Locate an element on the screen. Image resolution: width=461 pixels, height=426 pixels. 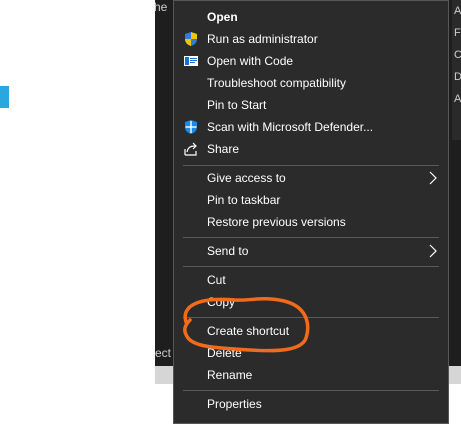
menu-item-pin-to-start: Pin to Start is located at coordinates (311, 105).